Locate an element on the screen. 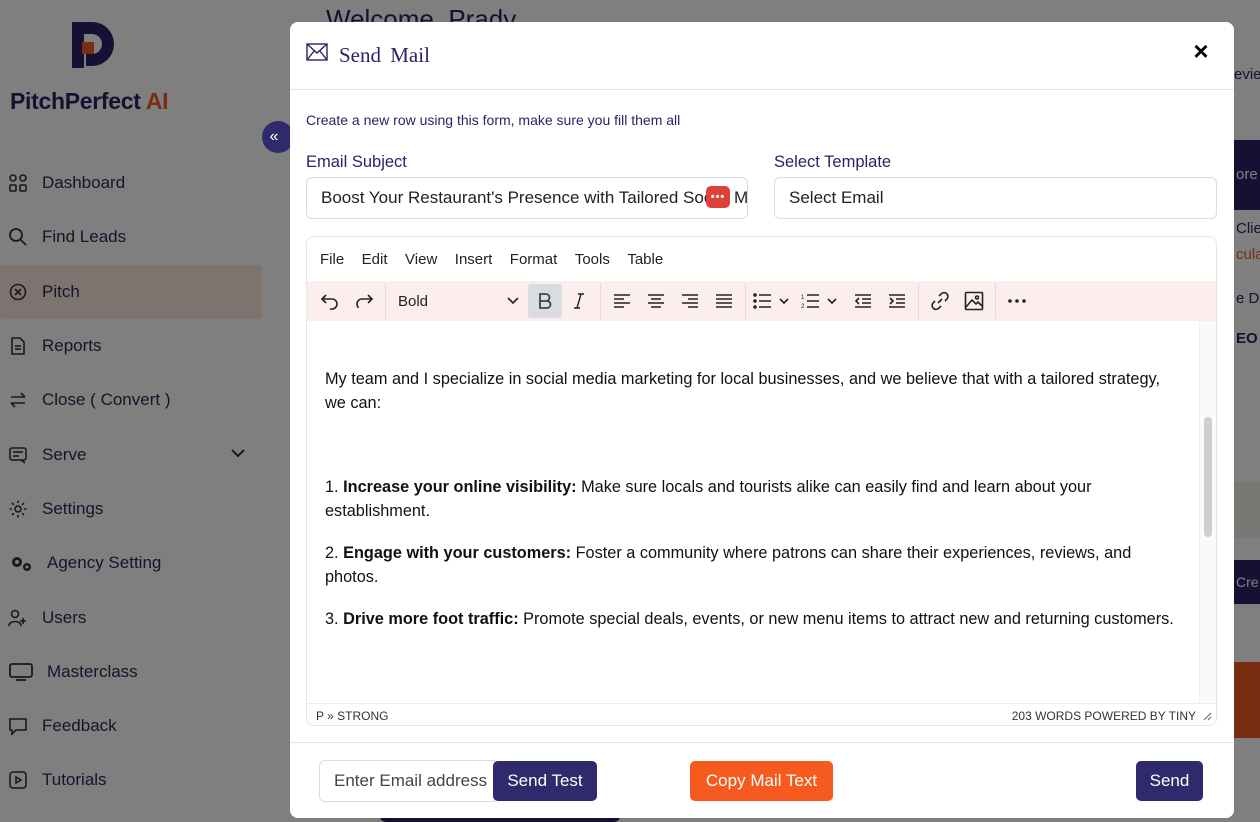 The height and width of the screenshot is (822, 1260). resize-handle-icon is located at coordinates (1207, 716).